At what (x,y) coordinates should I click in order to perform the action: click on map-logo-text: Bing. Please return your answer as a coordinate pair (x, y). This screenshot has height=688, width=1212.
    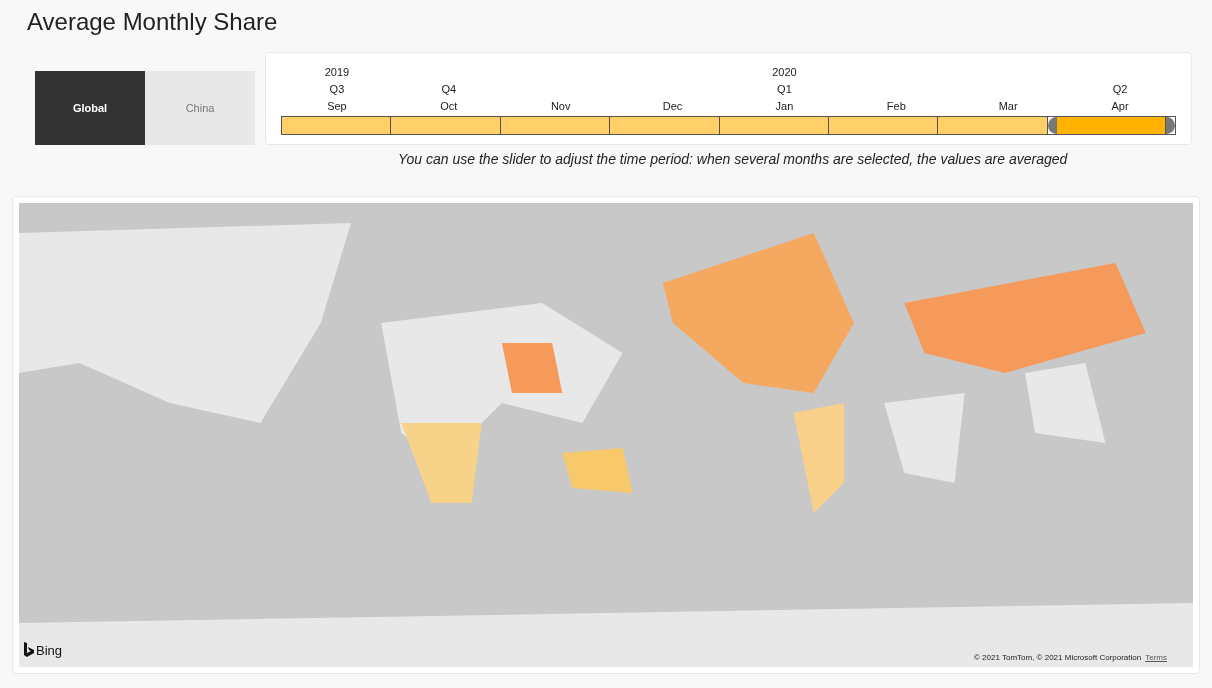
    Looking at the image, I should click on (49, 650).